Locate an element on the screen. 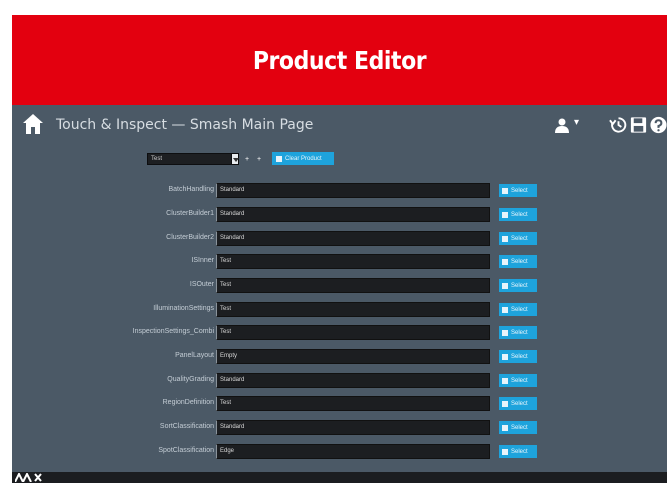 This screenshot has height=483, width=667. settings-row-sortclassification: SortClassification Standard Select is located at coordinates (339, 428).